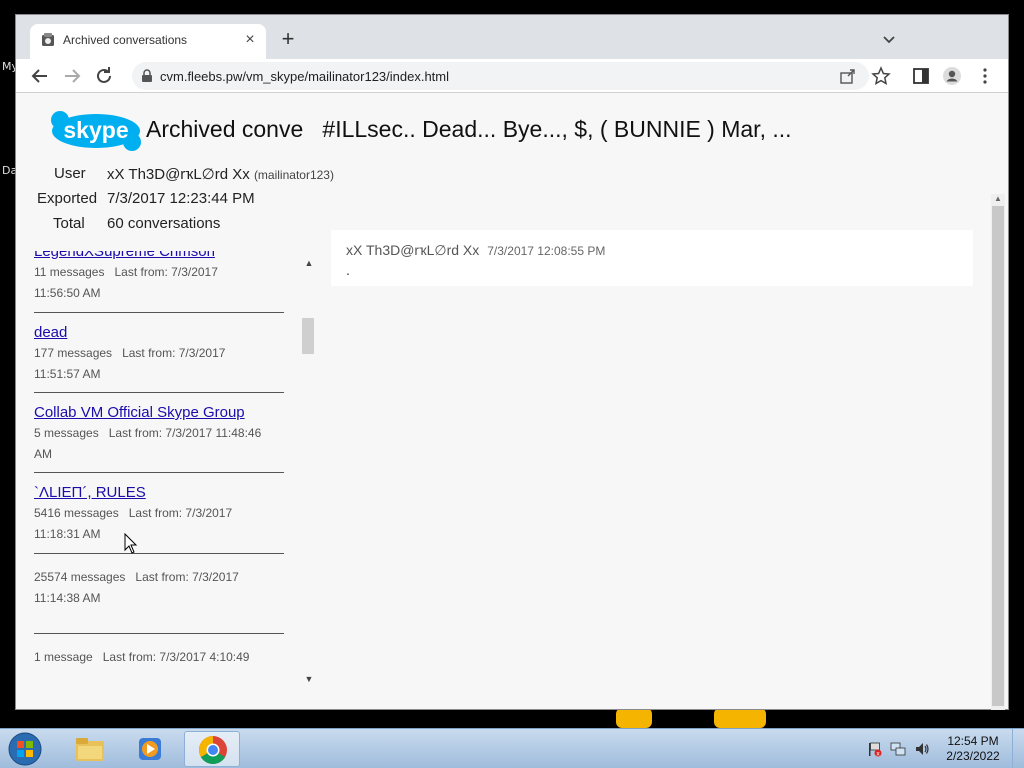 The image size is (1024, 768). What do you see at coordinates (881, 76) in the screenshot?
I see `bookmark-star-icon` at bounding box center [881, 76].